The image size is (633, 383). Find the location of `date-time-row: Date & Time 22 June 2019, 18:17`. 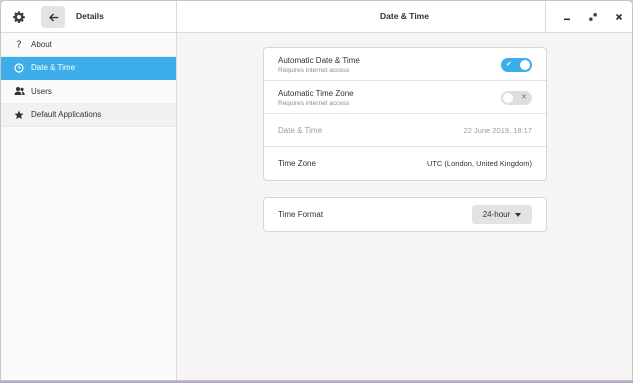

date-time-row: Date & Time 22 June 2019, 18:17 is located at coordinates (405, 130).